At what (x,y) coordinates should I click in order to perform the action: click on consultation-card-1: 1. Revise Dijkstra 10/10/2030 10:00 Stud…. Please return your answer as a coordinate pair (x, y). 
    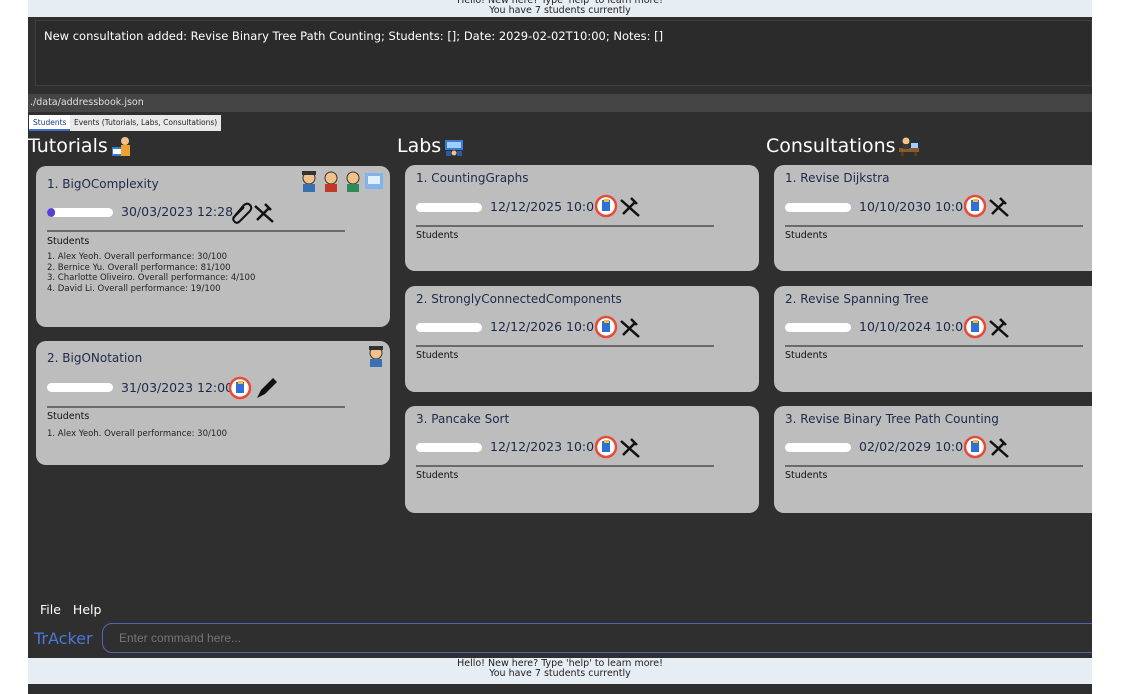
    Looking at the image, I should click on (933, 218).